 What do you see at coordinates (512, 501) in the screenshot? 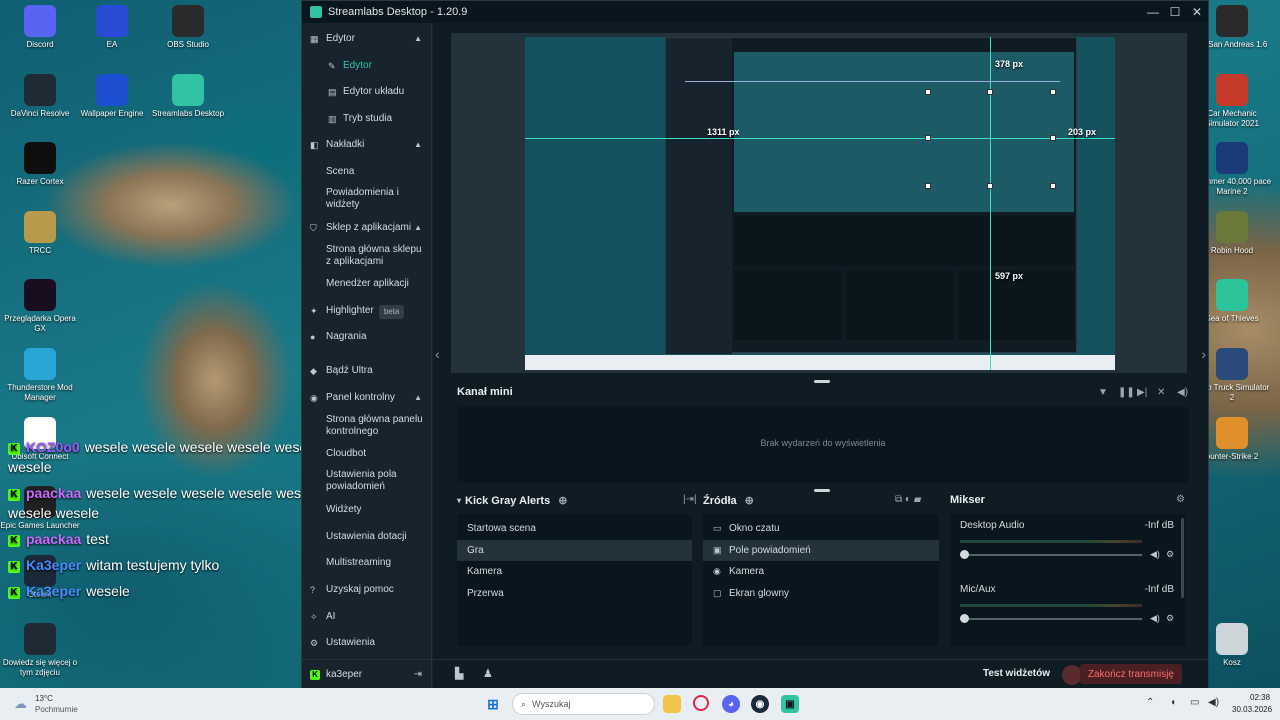
I see `scenes-title: ▾ Kick Gray Alerts ⊕` at bounding box center [512, 501].